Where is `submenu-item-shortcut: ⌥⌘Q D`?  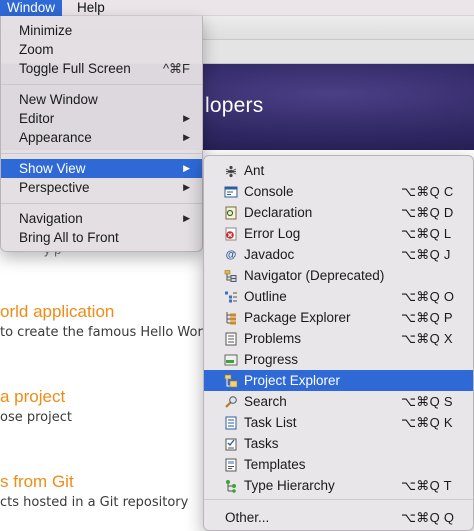 submenu-item-shortcut: ⌥⌘Q D is located at coordinates (427, 212).